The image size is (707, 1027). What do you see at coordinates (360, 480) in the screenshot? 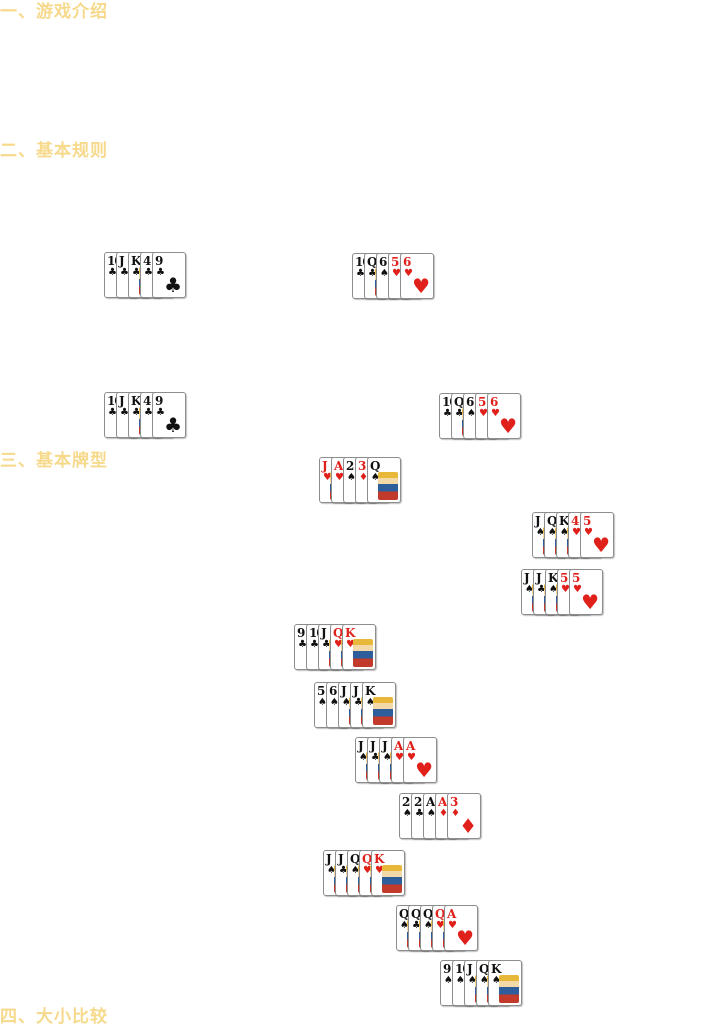
I see `card-hand: J♥A♥♥2♠♠3♦♦Q♠` at bounding box center [360, 480].